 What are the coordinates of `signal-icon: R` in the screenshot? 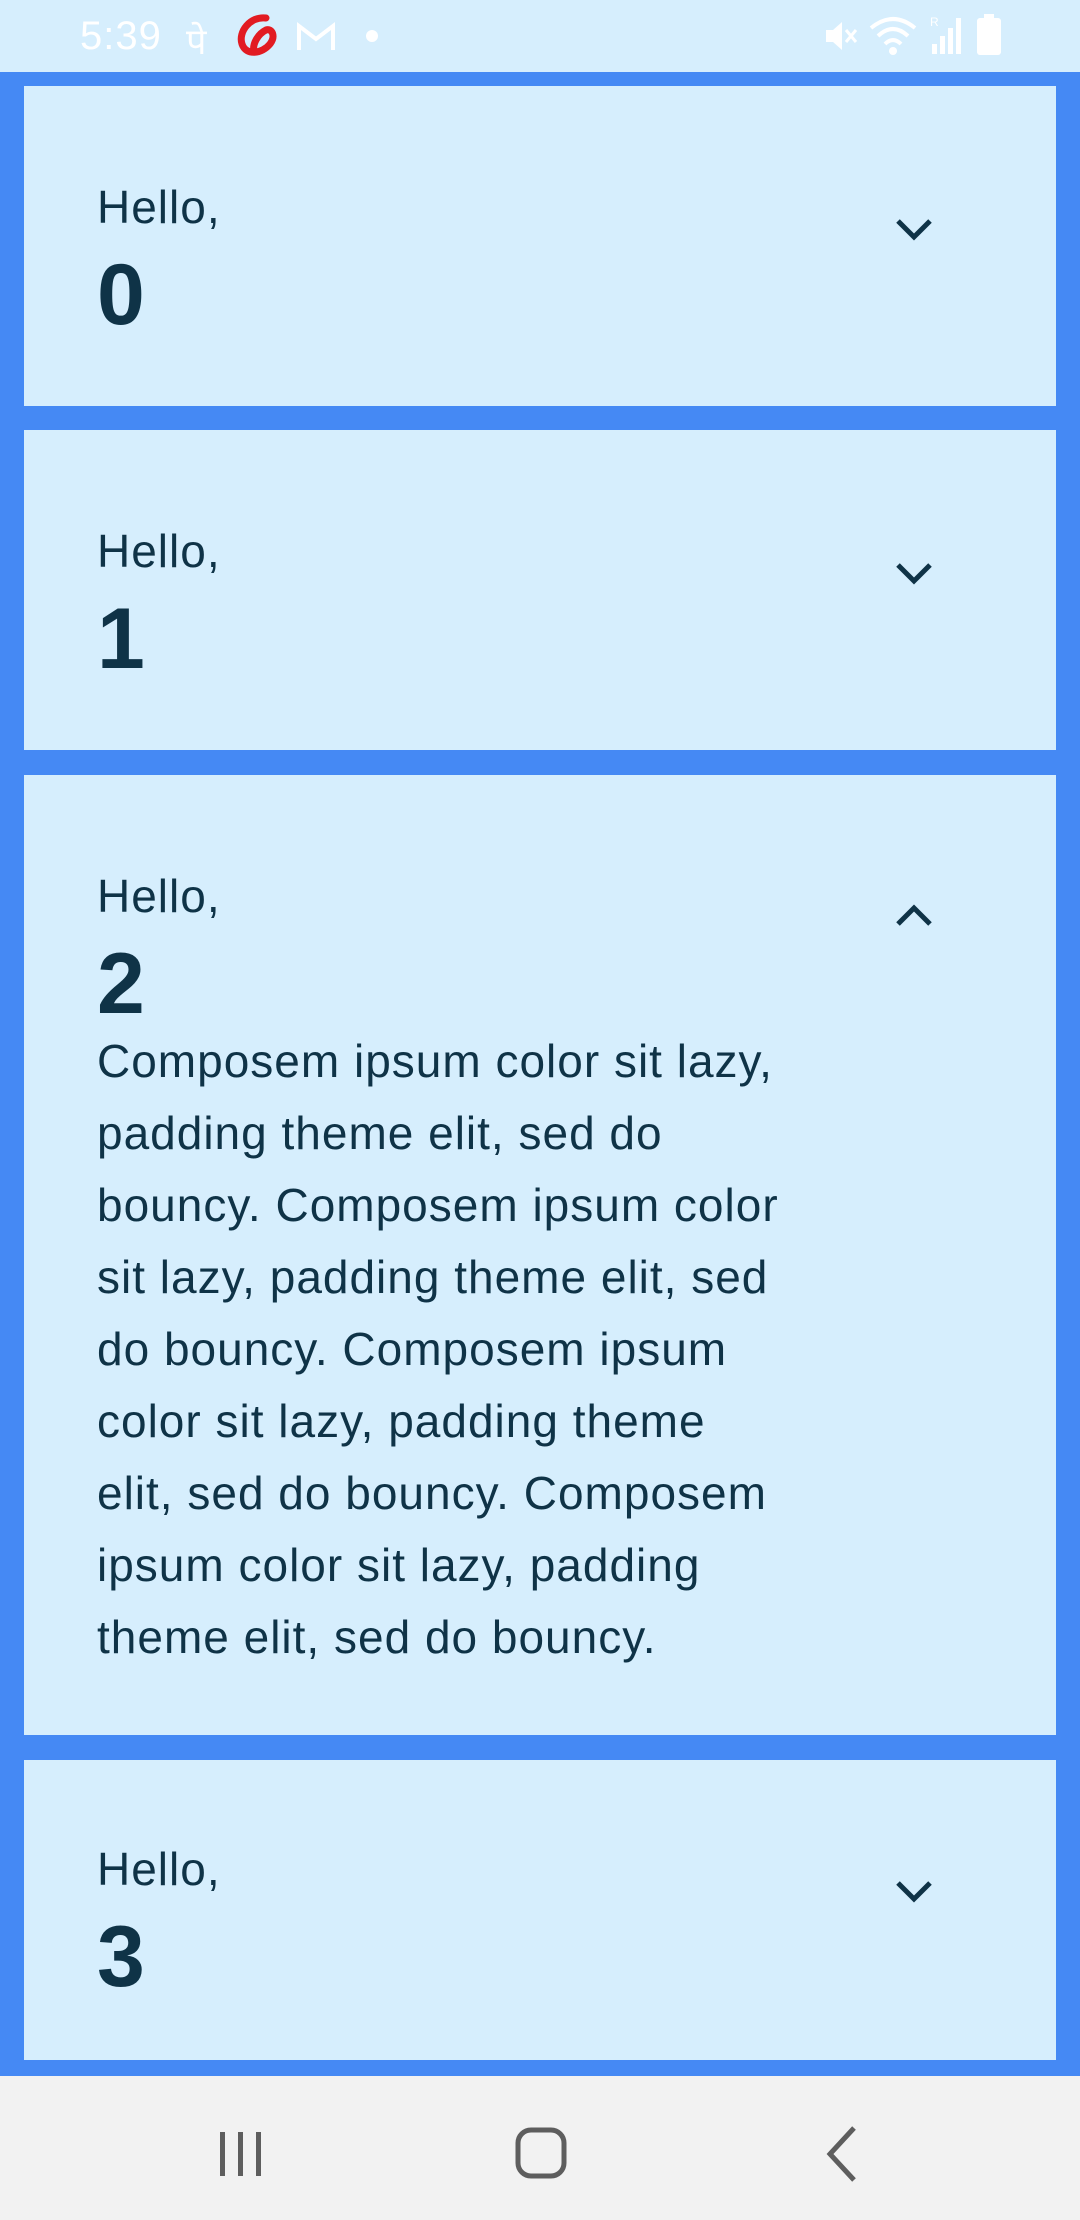 It's located at (945, 34).